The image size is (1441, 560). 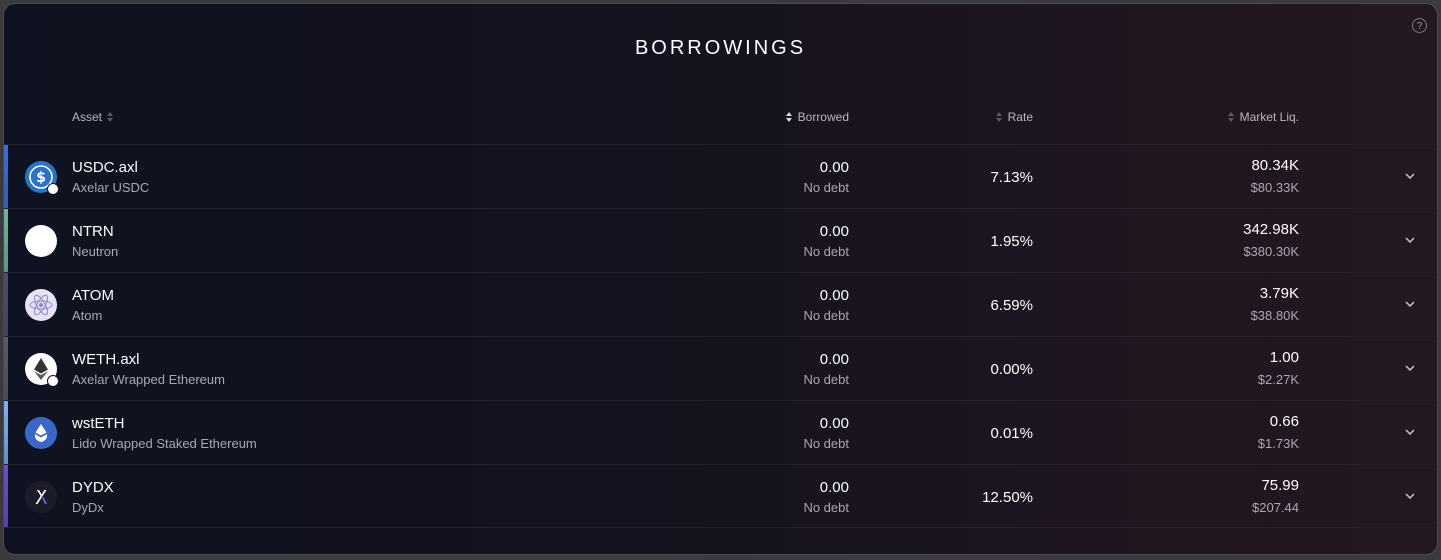 I want to click on market-liquidity: 342.98K, so click(x=1271, y=229).